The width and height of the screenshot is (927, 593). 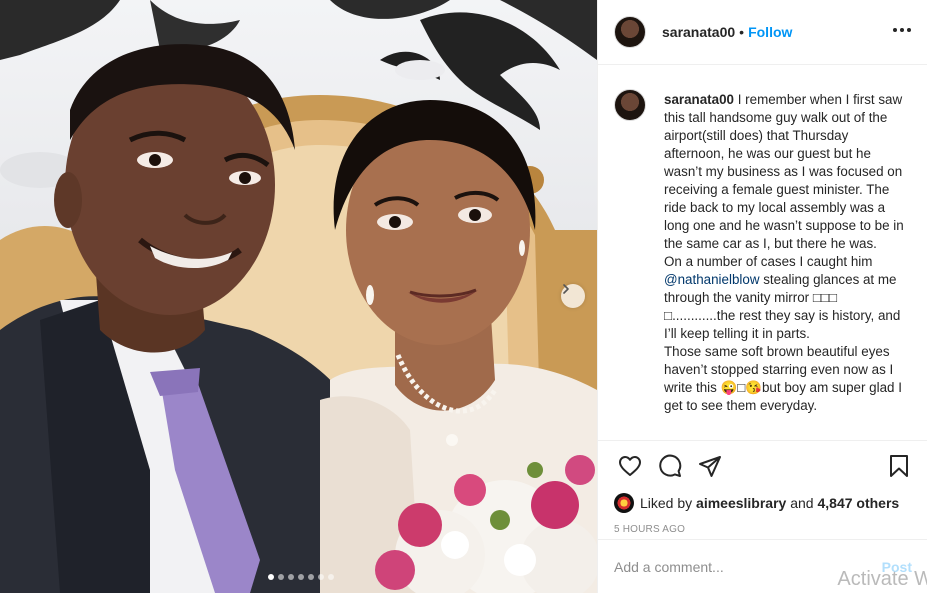 I want to click on likes-summary: Liked by aimeeslibrary and 4,847 others, so click(x=762, y=503).